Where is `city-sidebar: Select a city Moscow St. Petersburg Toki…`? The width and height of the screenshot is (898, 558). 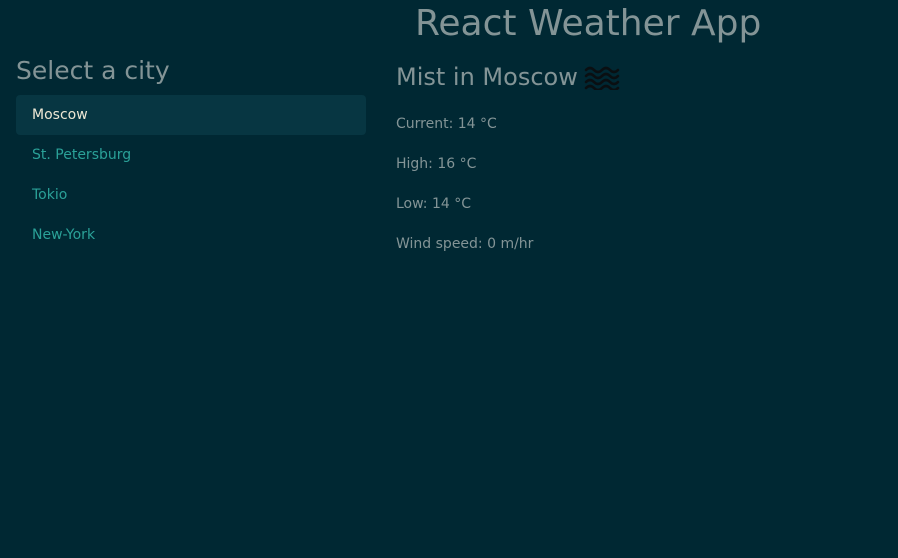
city-sidebar: Select a city Moscow St. Petersburg Toki… is located at coordinates (191, 155).